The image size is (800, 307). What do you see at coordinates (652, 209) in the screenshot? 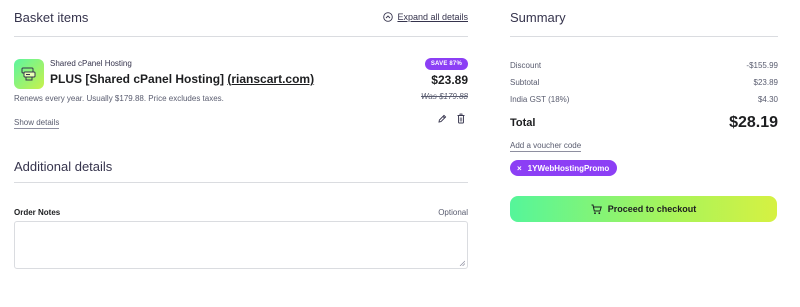
I see `checkout-label: Proceed to checkout` at bounding box center [652, 209].